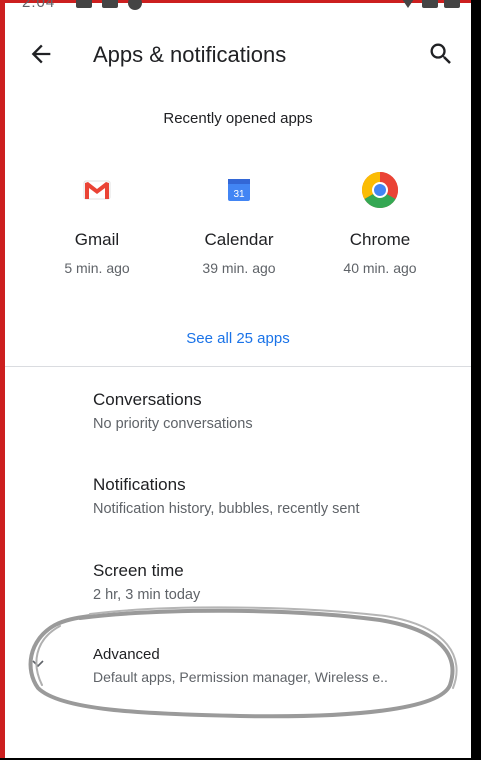 This screenshot has width=481, height=760. What do you see at coordinates (147, 595) in the screenshot?
I see `setting-subtitle: 2 hr, 3 min today` at bounding box center [147, 595].